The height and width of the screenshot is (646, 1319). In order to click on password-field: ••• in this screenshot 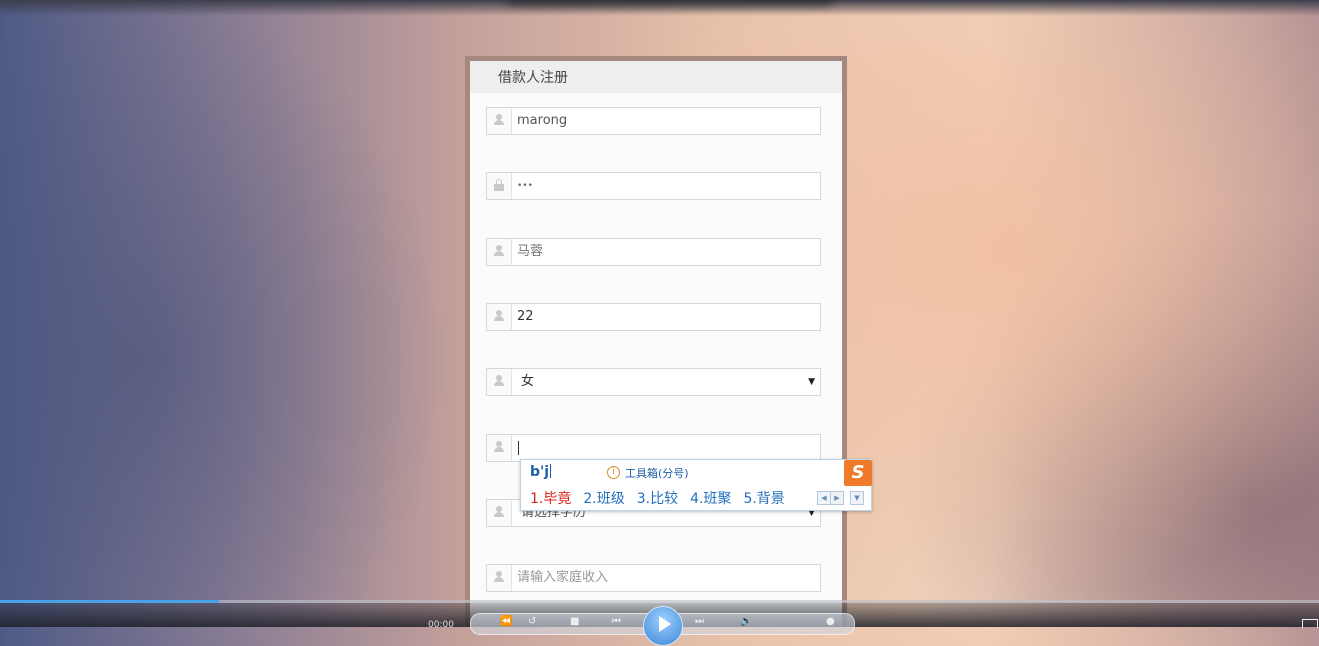, I will do `click(653, 186)`.